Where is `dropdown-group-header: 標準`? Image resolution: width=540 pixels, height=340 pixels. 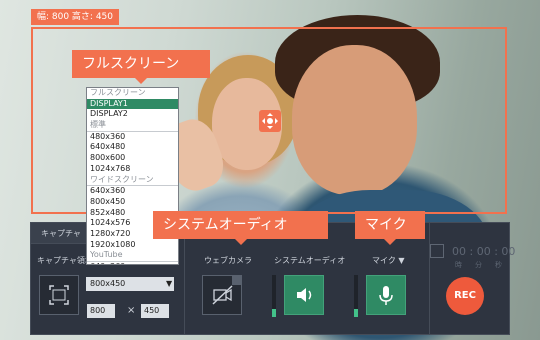
dropdown-group-header: 標準 is located at coordinates (132, 126).